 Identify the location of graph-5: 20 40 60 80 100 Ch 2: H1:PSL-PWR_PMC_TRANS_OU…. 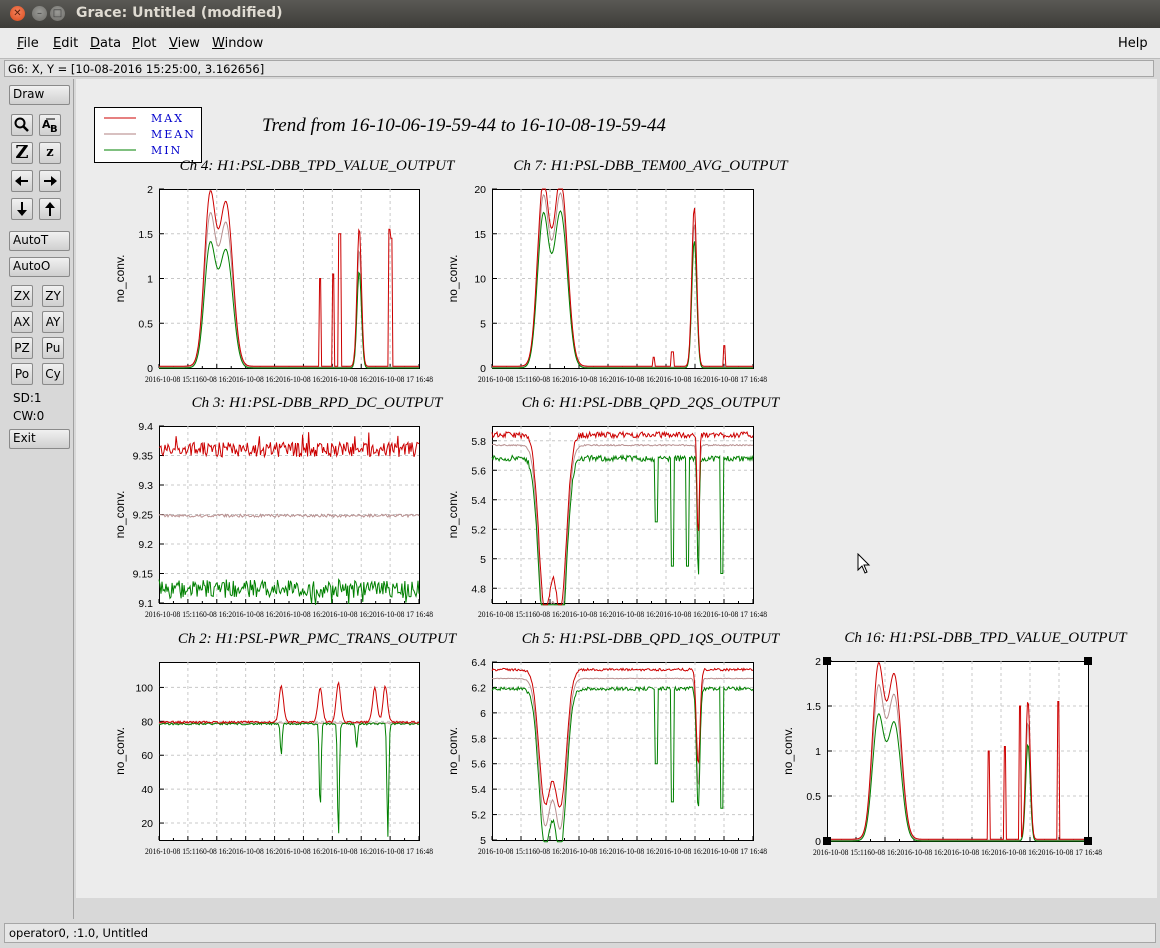
(285, 743).